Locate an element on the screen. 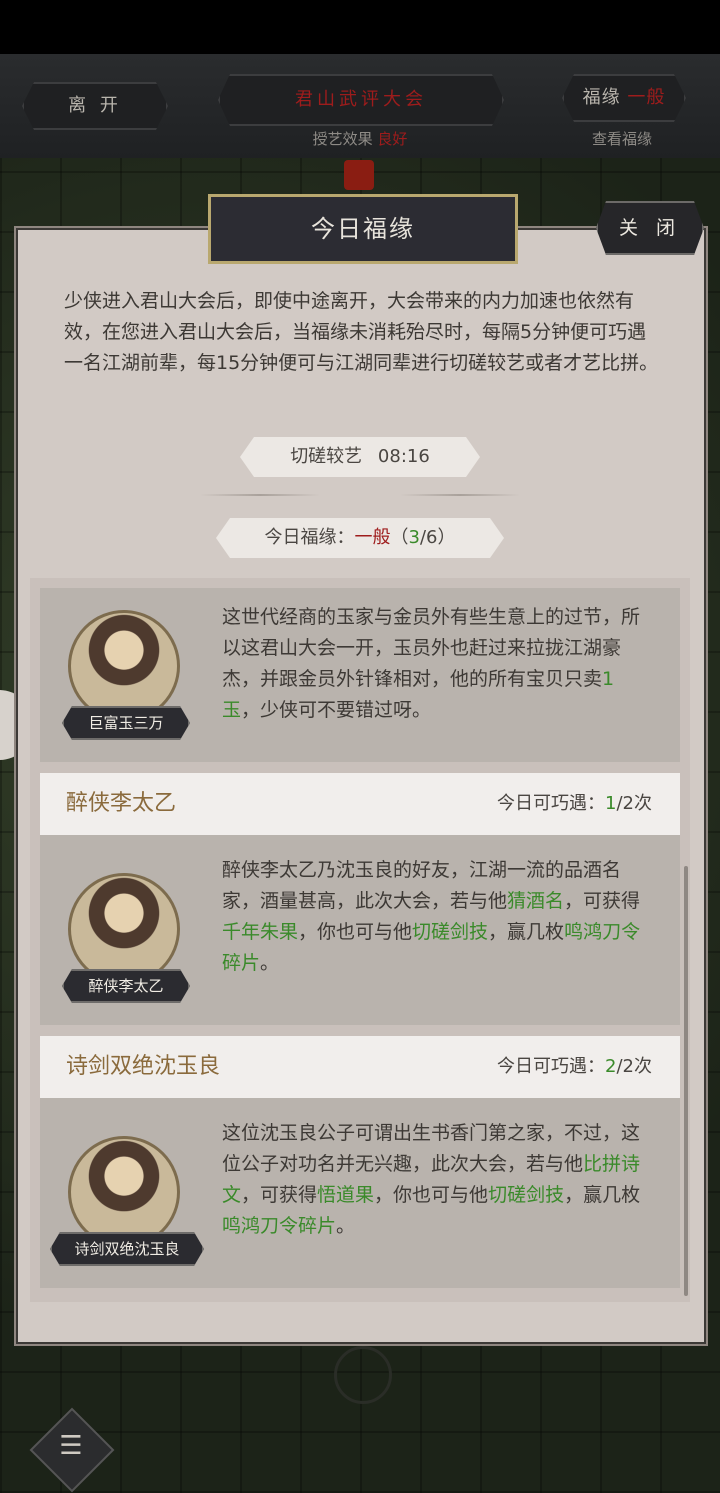 This screenshot has height=1493, width=720. divider-left is located at coordinates (260, 495).